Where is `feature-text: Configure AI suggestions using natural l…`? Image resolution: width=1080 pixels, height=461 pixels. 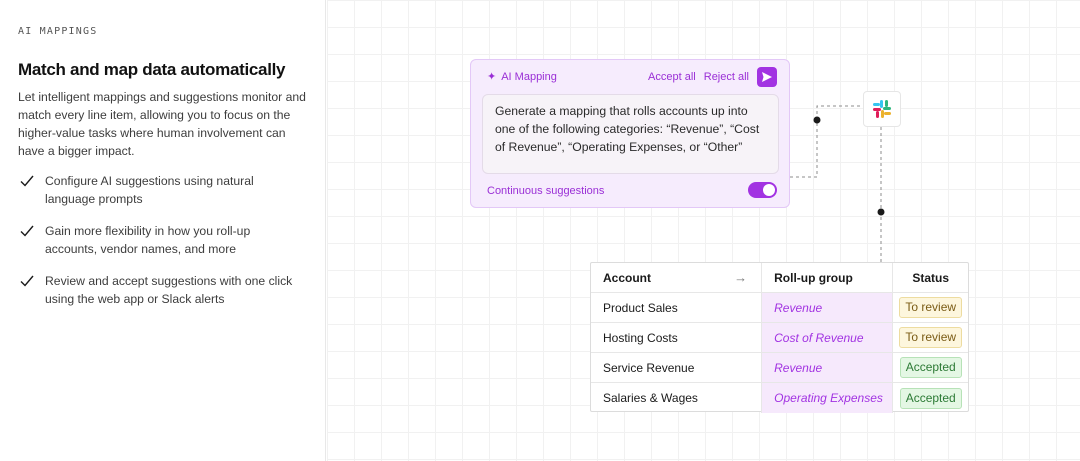
feature-text: Configure AI suggestions using natural l… is located at coordinates (149, 190).